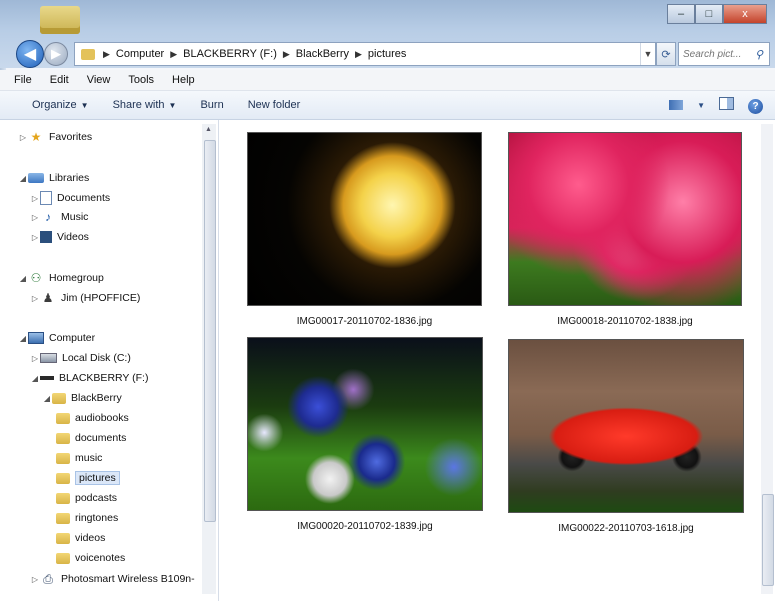  Describe the element at coordinates (59, 237) in the screenshot. I see `nav-videos: ▷ Videos` at that location.